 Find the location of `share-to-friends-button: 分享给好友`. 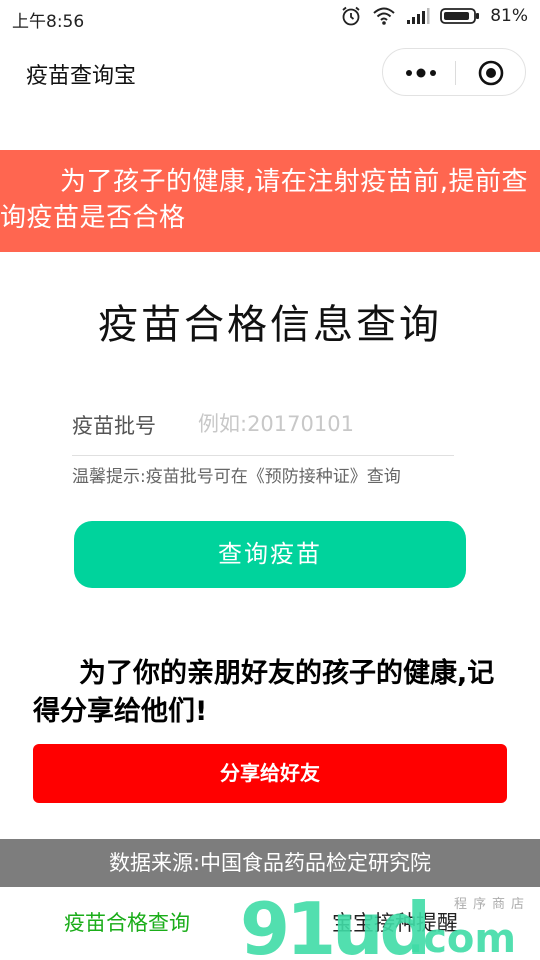

share-to-friends-button: 分享给好友 is located at coordinates (270, 773).